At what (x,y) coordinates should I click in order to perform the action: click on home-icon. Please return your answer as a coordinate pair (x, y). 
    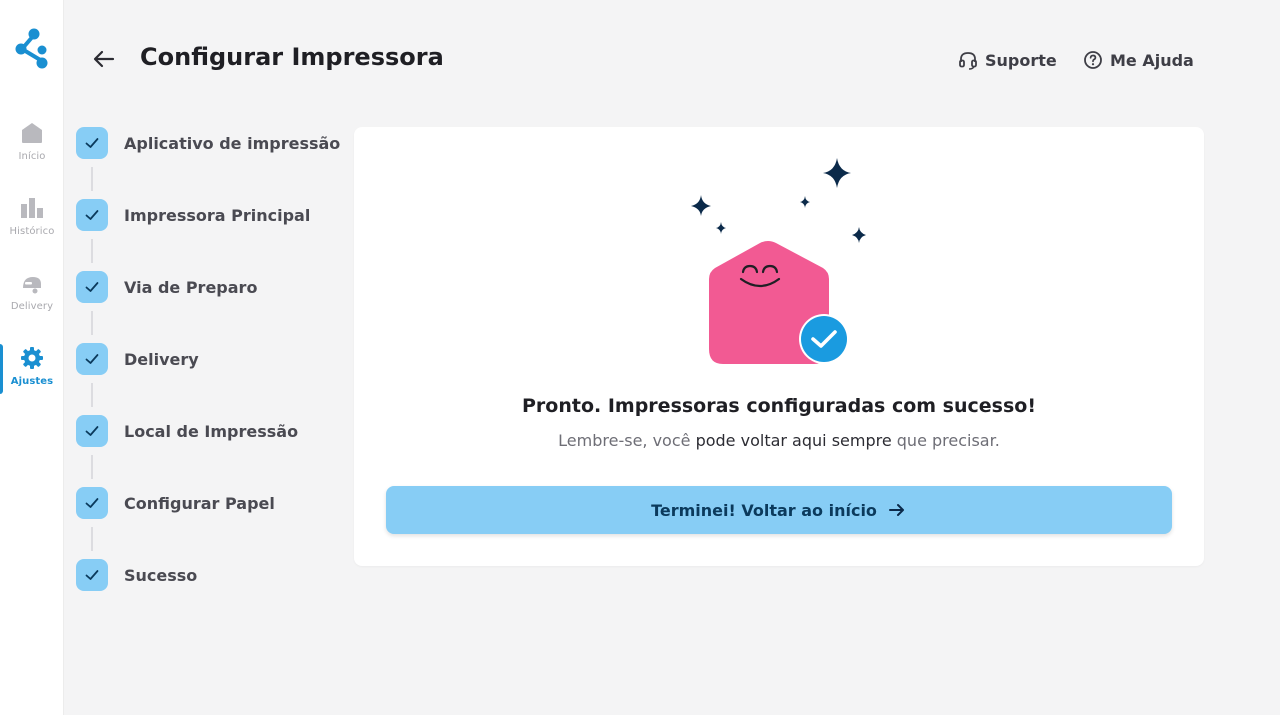
    Looking at the image, I should click on (32, 133).